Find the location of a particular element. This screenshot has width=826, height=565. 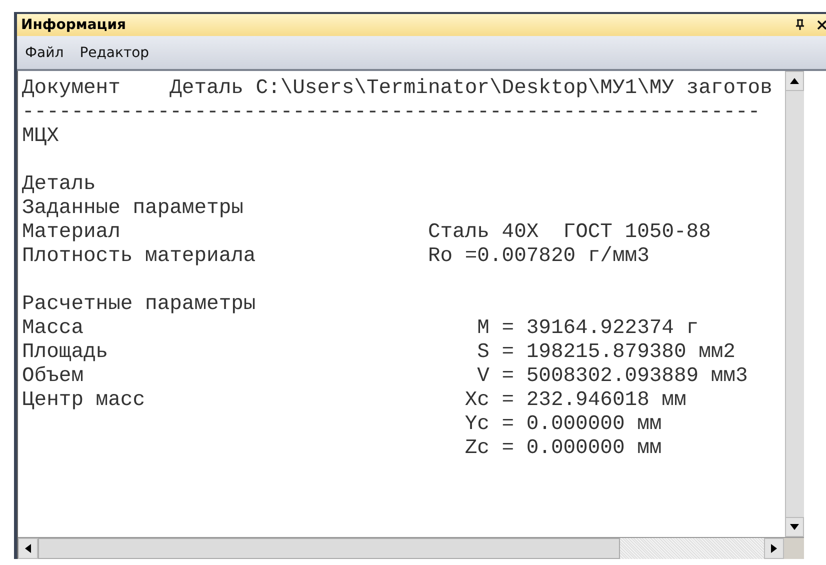

text-line: Ro =0.007820 г/мм3 is located at coordinates (539, 257).